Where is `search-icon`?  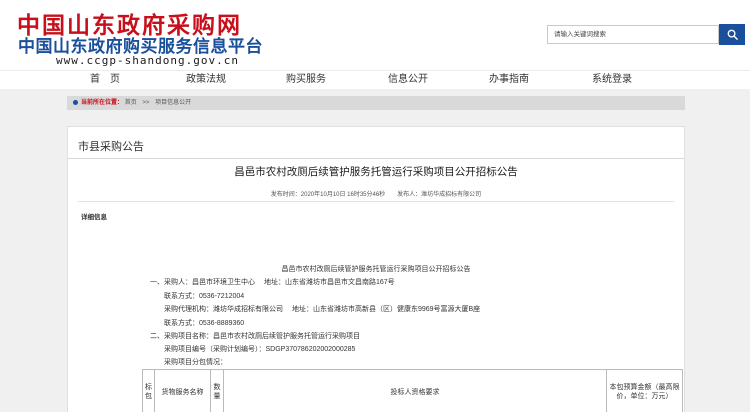
search-icon is located at coordinates (732, 34).